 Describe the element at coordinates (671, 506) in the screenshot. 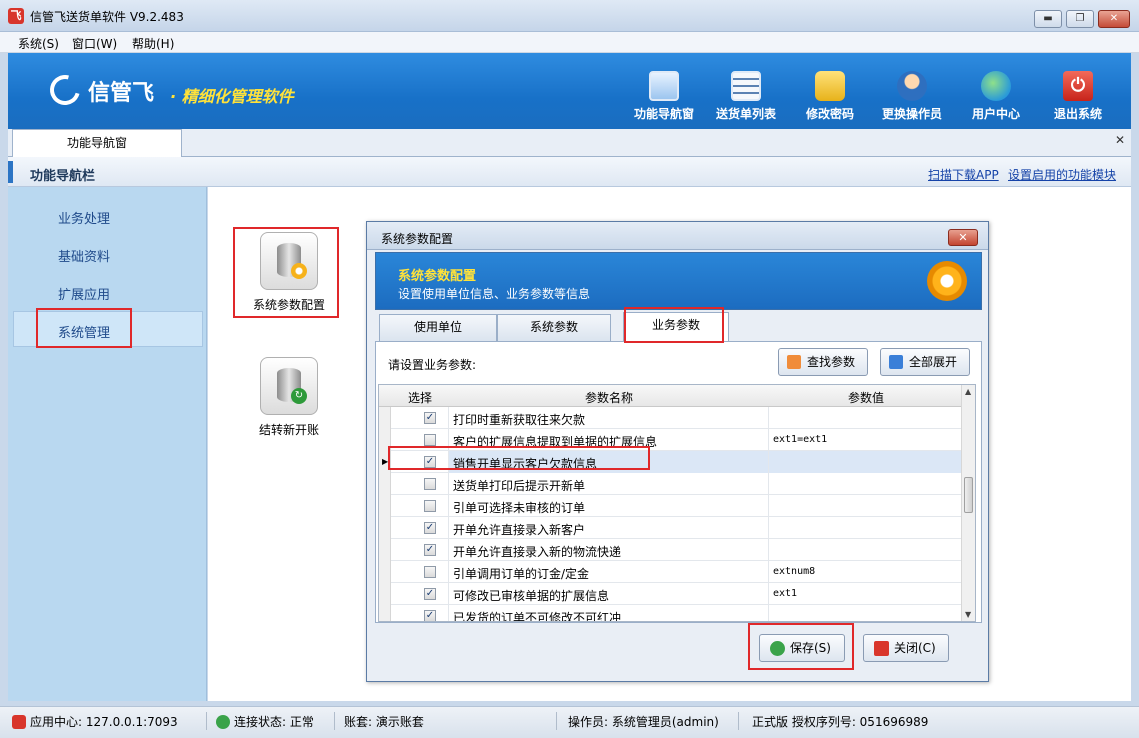

I see `table-row: 引单可选择未审核的订单` at that location.